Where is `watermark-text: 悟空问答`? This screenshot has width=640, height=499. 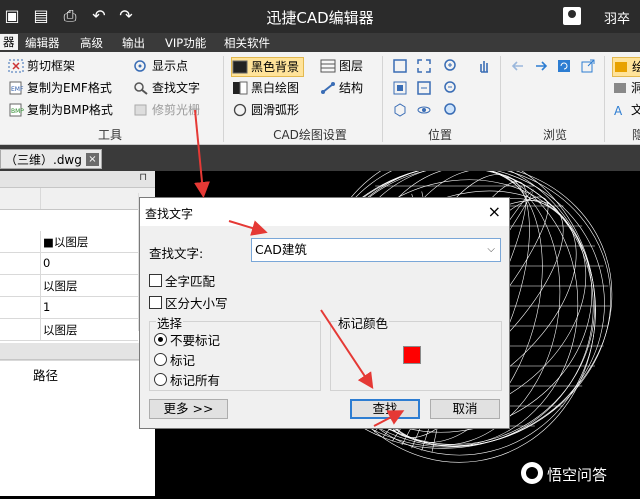
watermark-text: 悟空问答 is located at coordinates (577, 475).